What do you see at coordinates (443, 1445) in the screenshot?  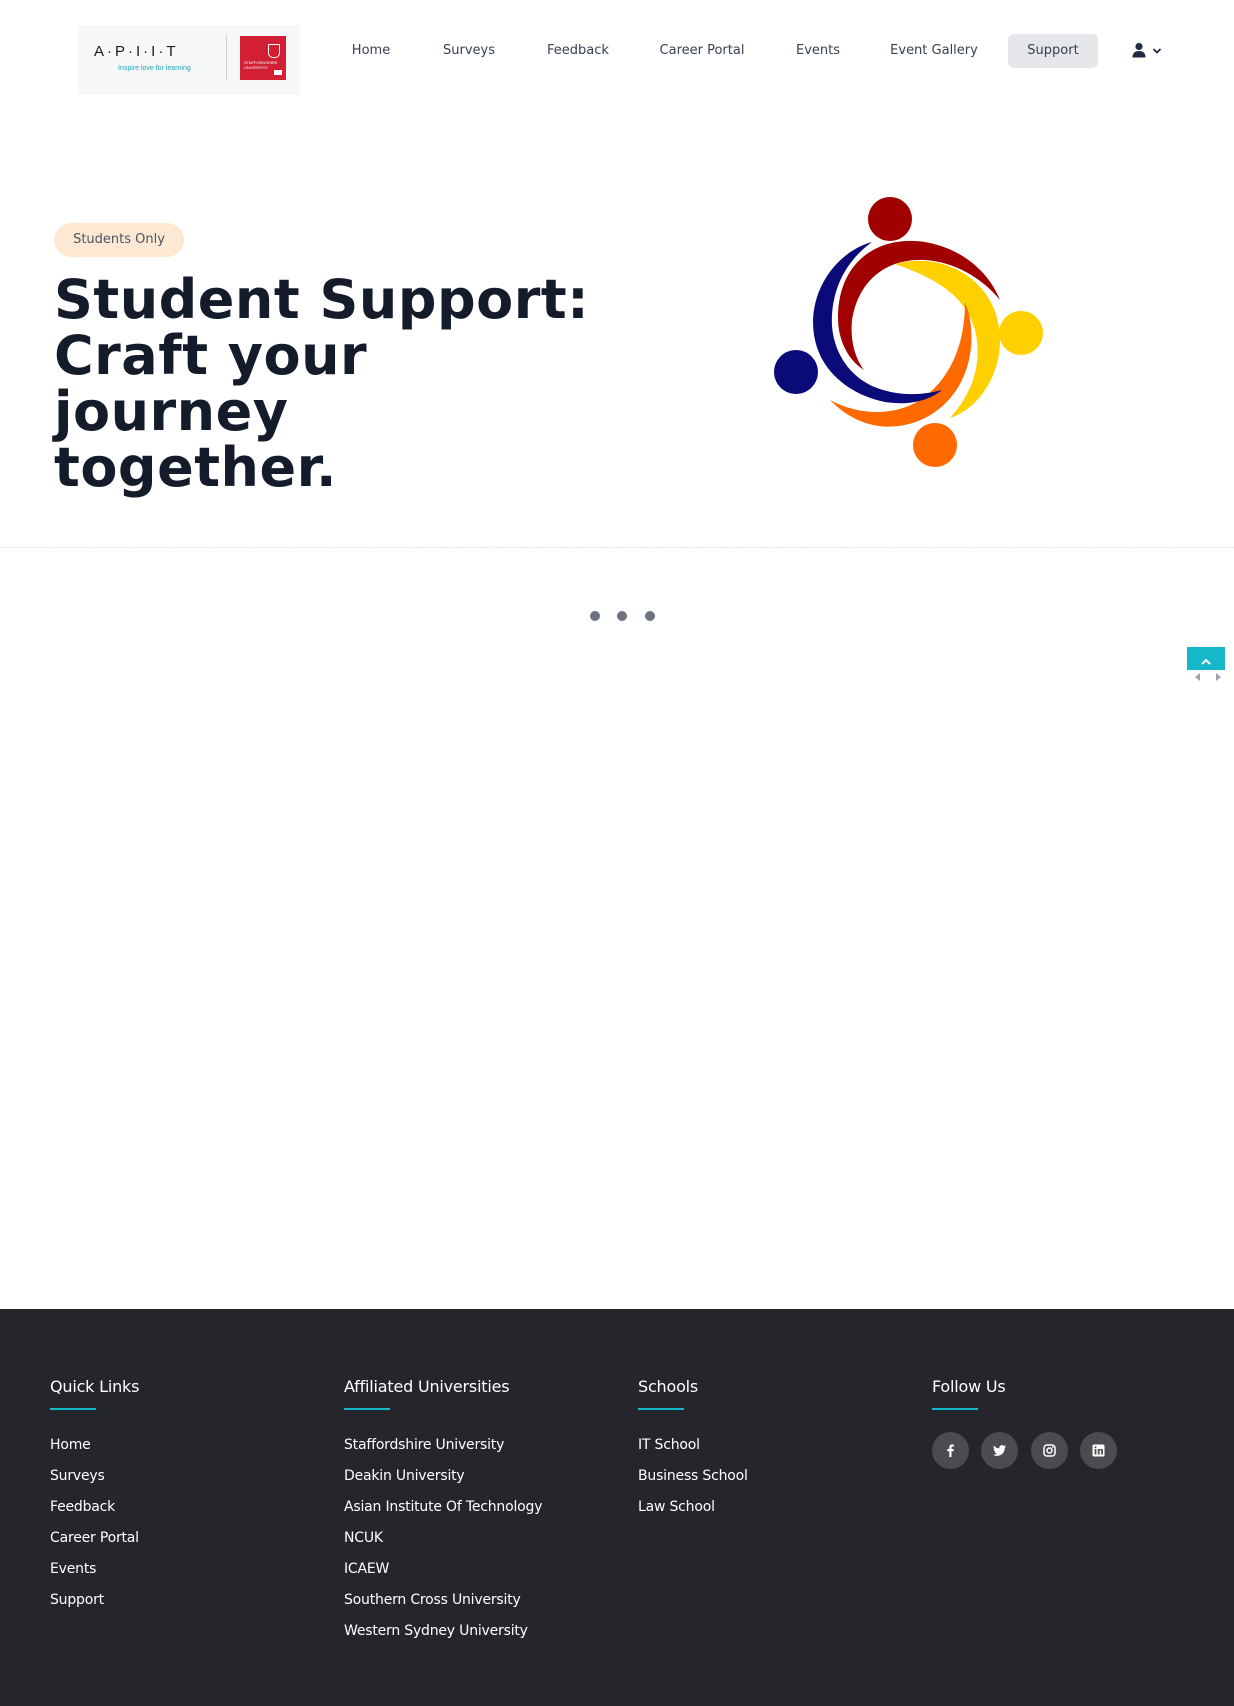 I see `footer-link-university: Staffordshire University` at bounding box center [443, 1445].